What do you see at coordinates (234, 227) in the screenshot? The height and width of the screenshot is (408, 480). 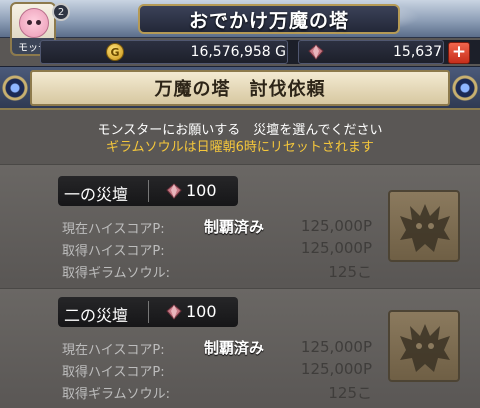 I see `altar-1-cleared-badge: 制覇済み` at bounding box center [234, 227].